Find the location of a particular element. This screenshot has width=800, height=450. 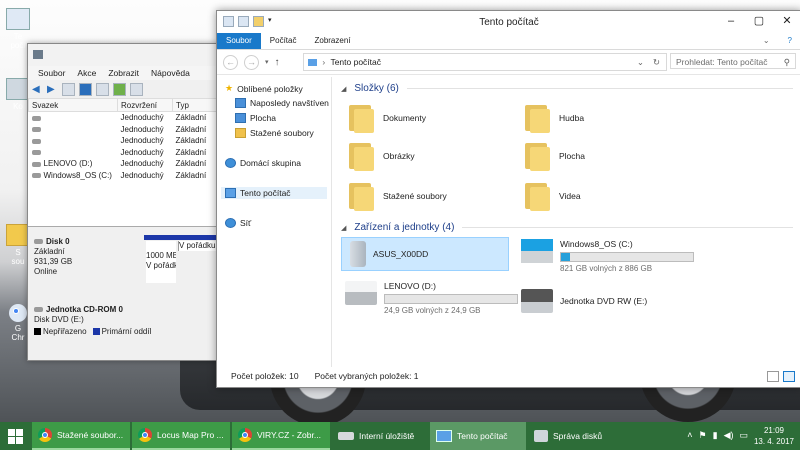

hard-drive-icon is located at coordinates (361, 293).